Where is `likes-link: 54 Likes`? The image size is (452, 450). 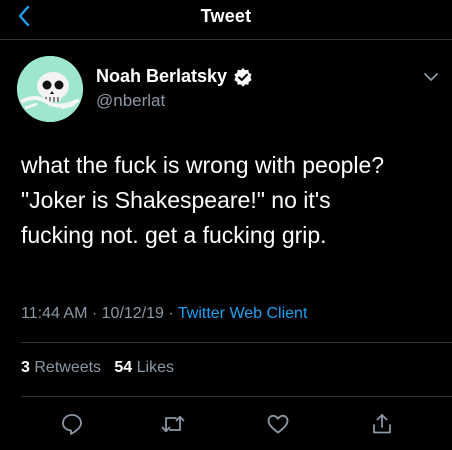
likes-link: 54 Likes is located at coordinates (144, 367).